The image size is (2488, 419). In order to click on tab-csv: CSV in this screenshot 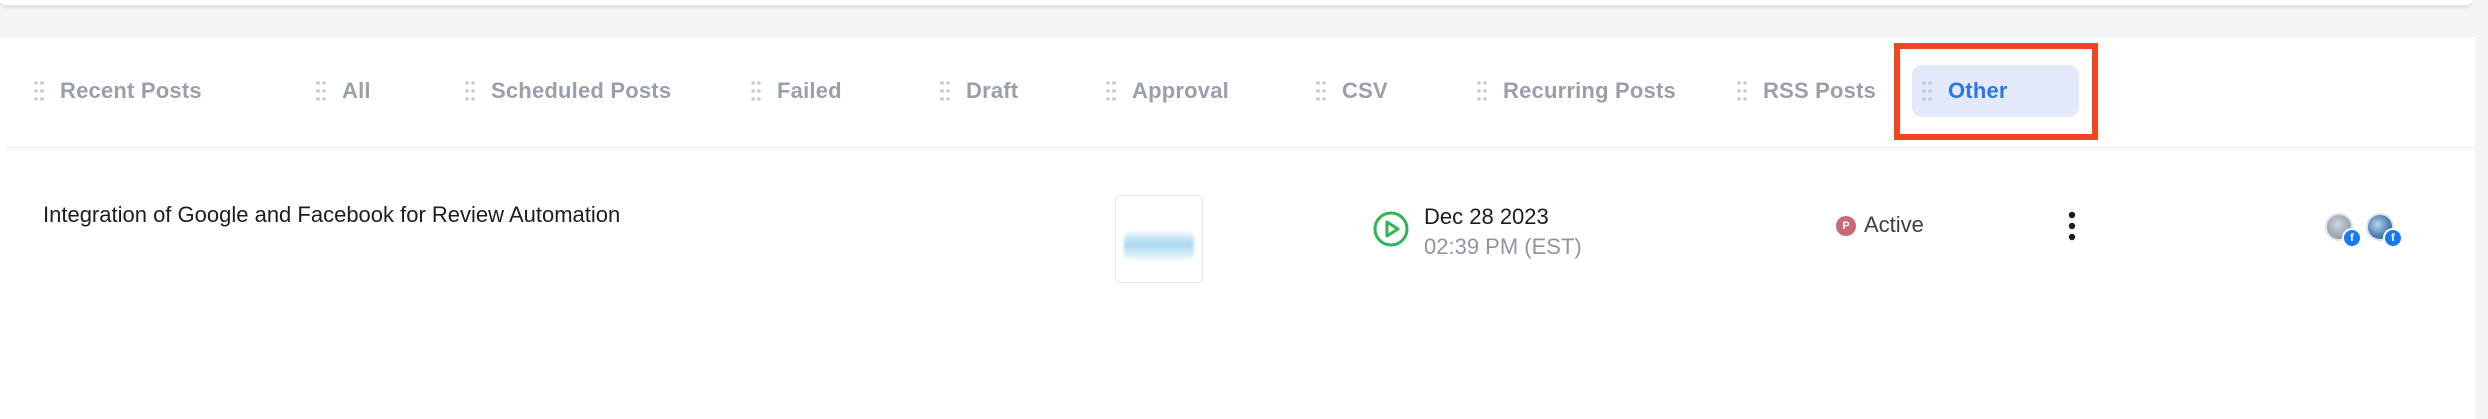, I will do `click(1358, 91)`.